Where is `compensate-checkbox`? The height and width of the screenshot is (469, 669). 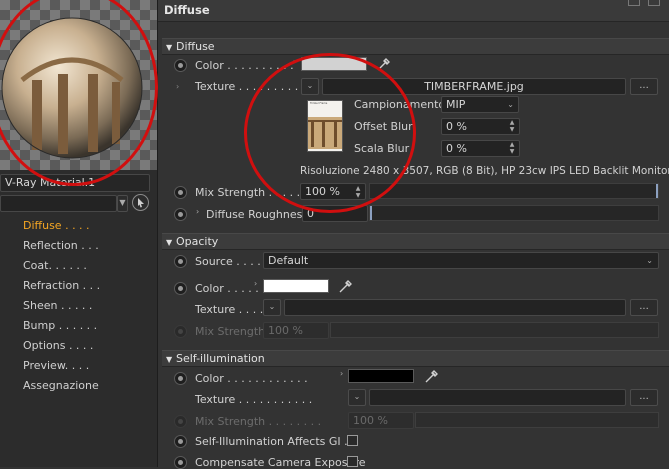
compensate-checkbox is located at coordinates (352, 461).